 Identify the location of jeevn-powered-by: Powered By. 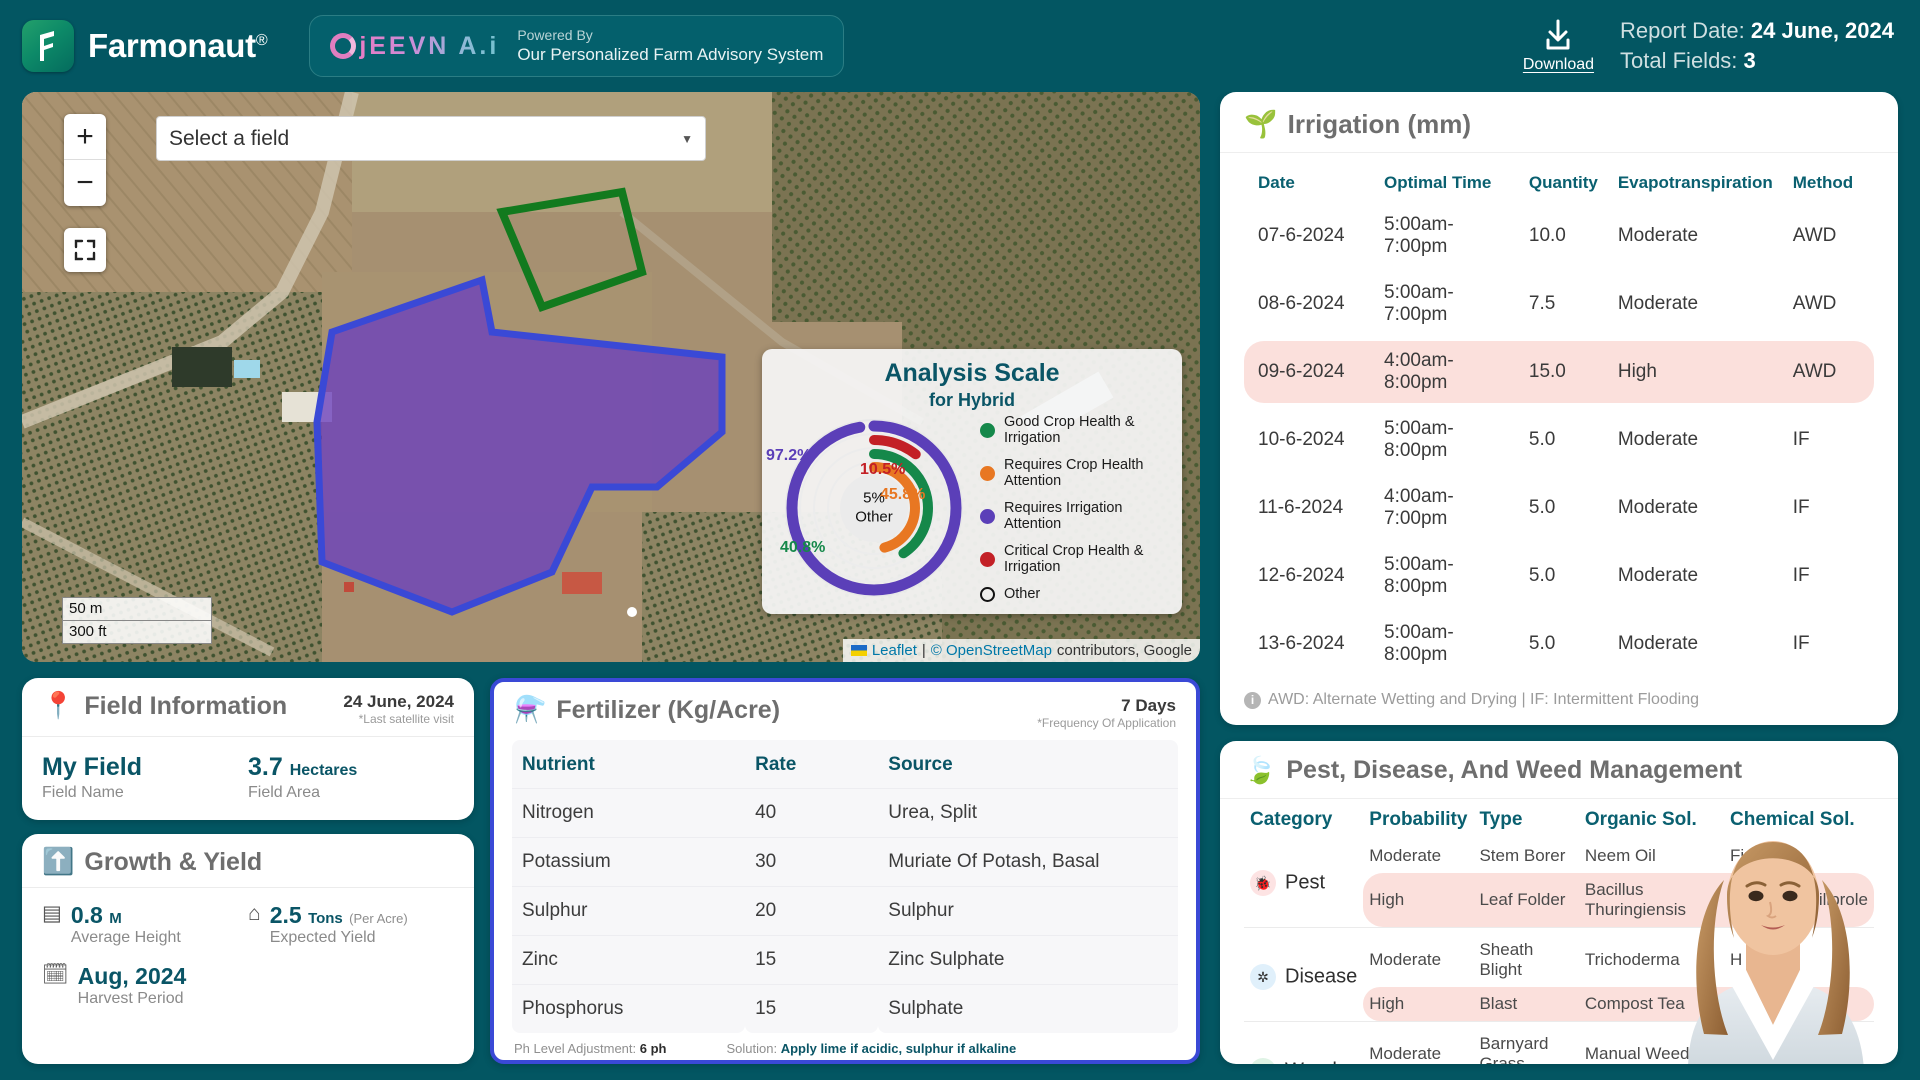
(555, 34).